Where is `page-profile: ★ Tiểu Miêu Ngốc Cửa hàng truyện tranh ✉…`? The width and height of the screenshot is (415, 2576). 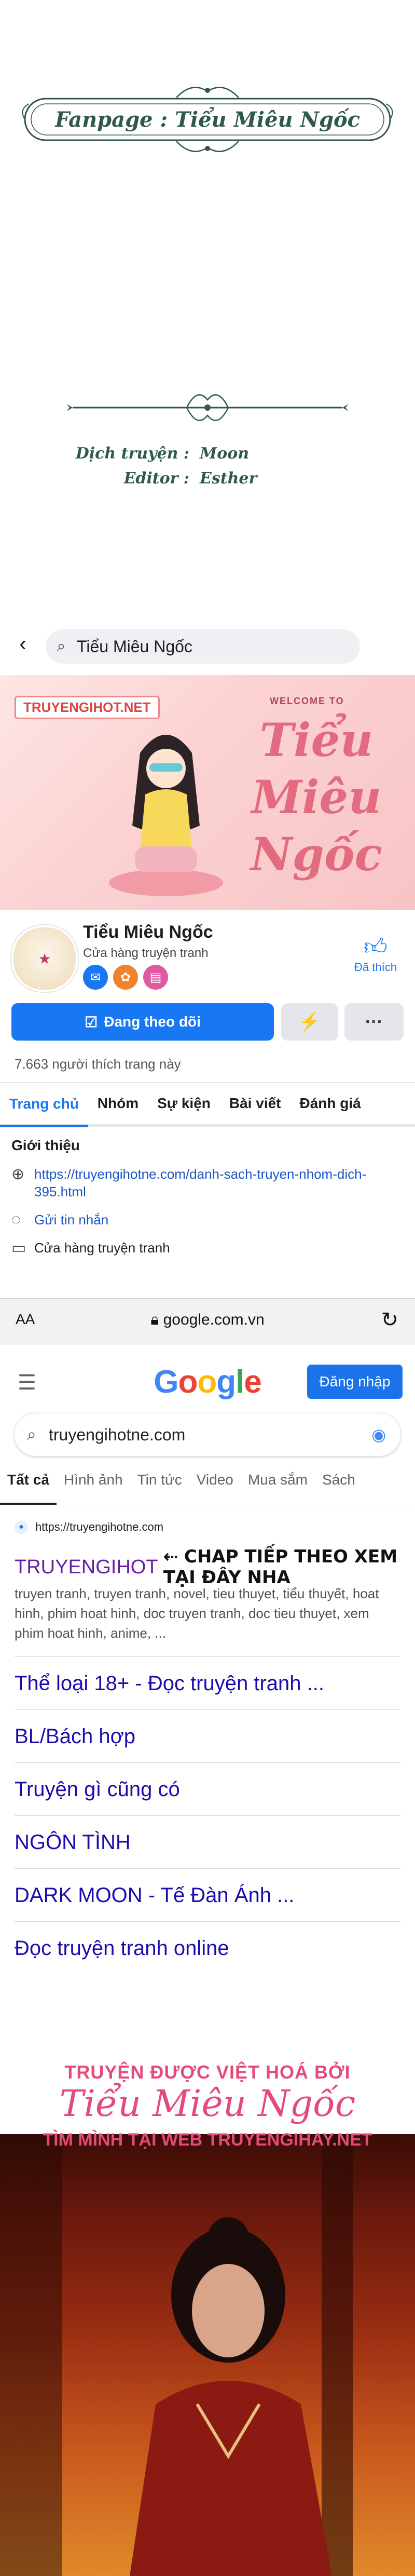
page-profile: ★ Tiểu Miêu Ngốc Cửa hàng truyện tranh ✉… is located at coordinates (208, 1083).